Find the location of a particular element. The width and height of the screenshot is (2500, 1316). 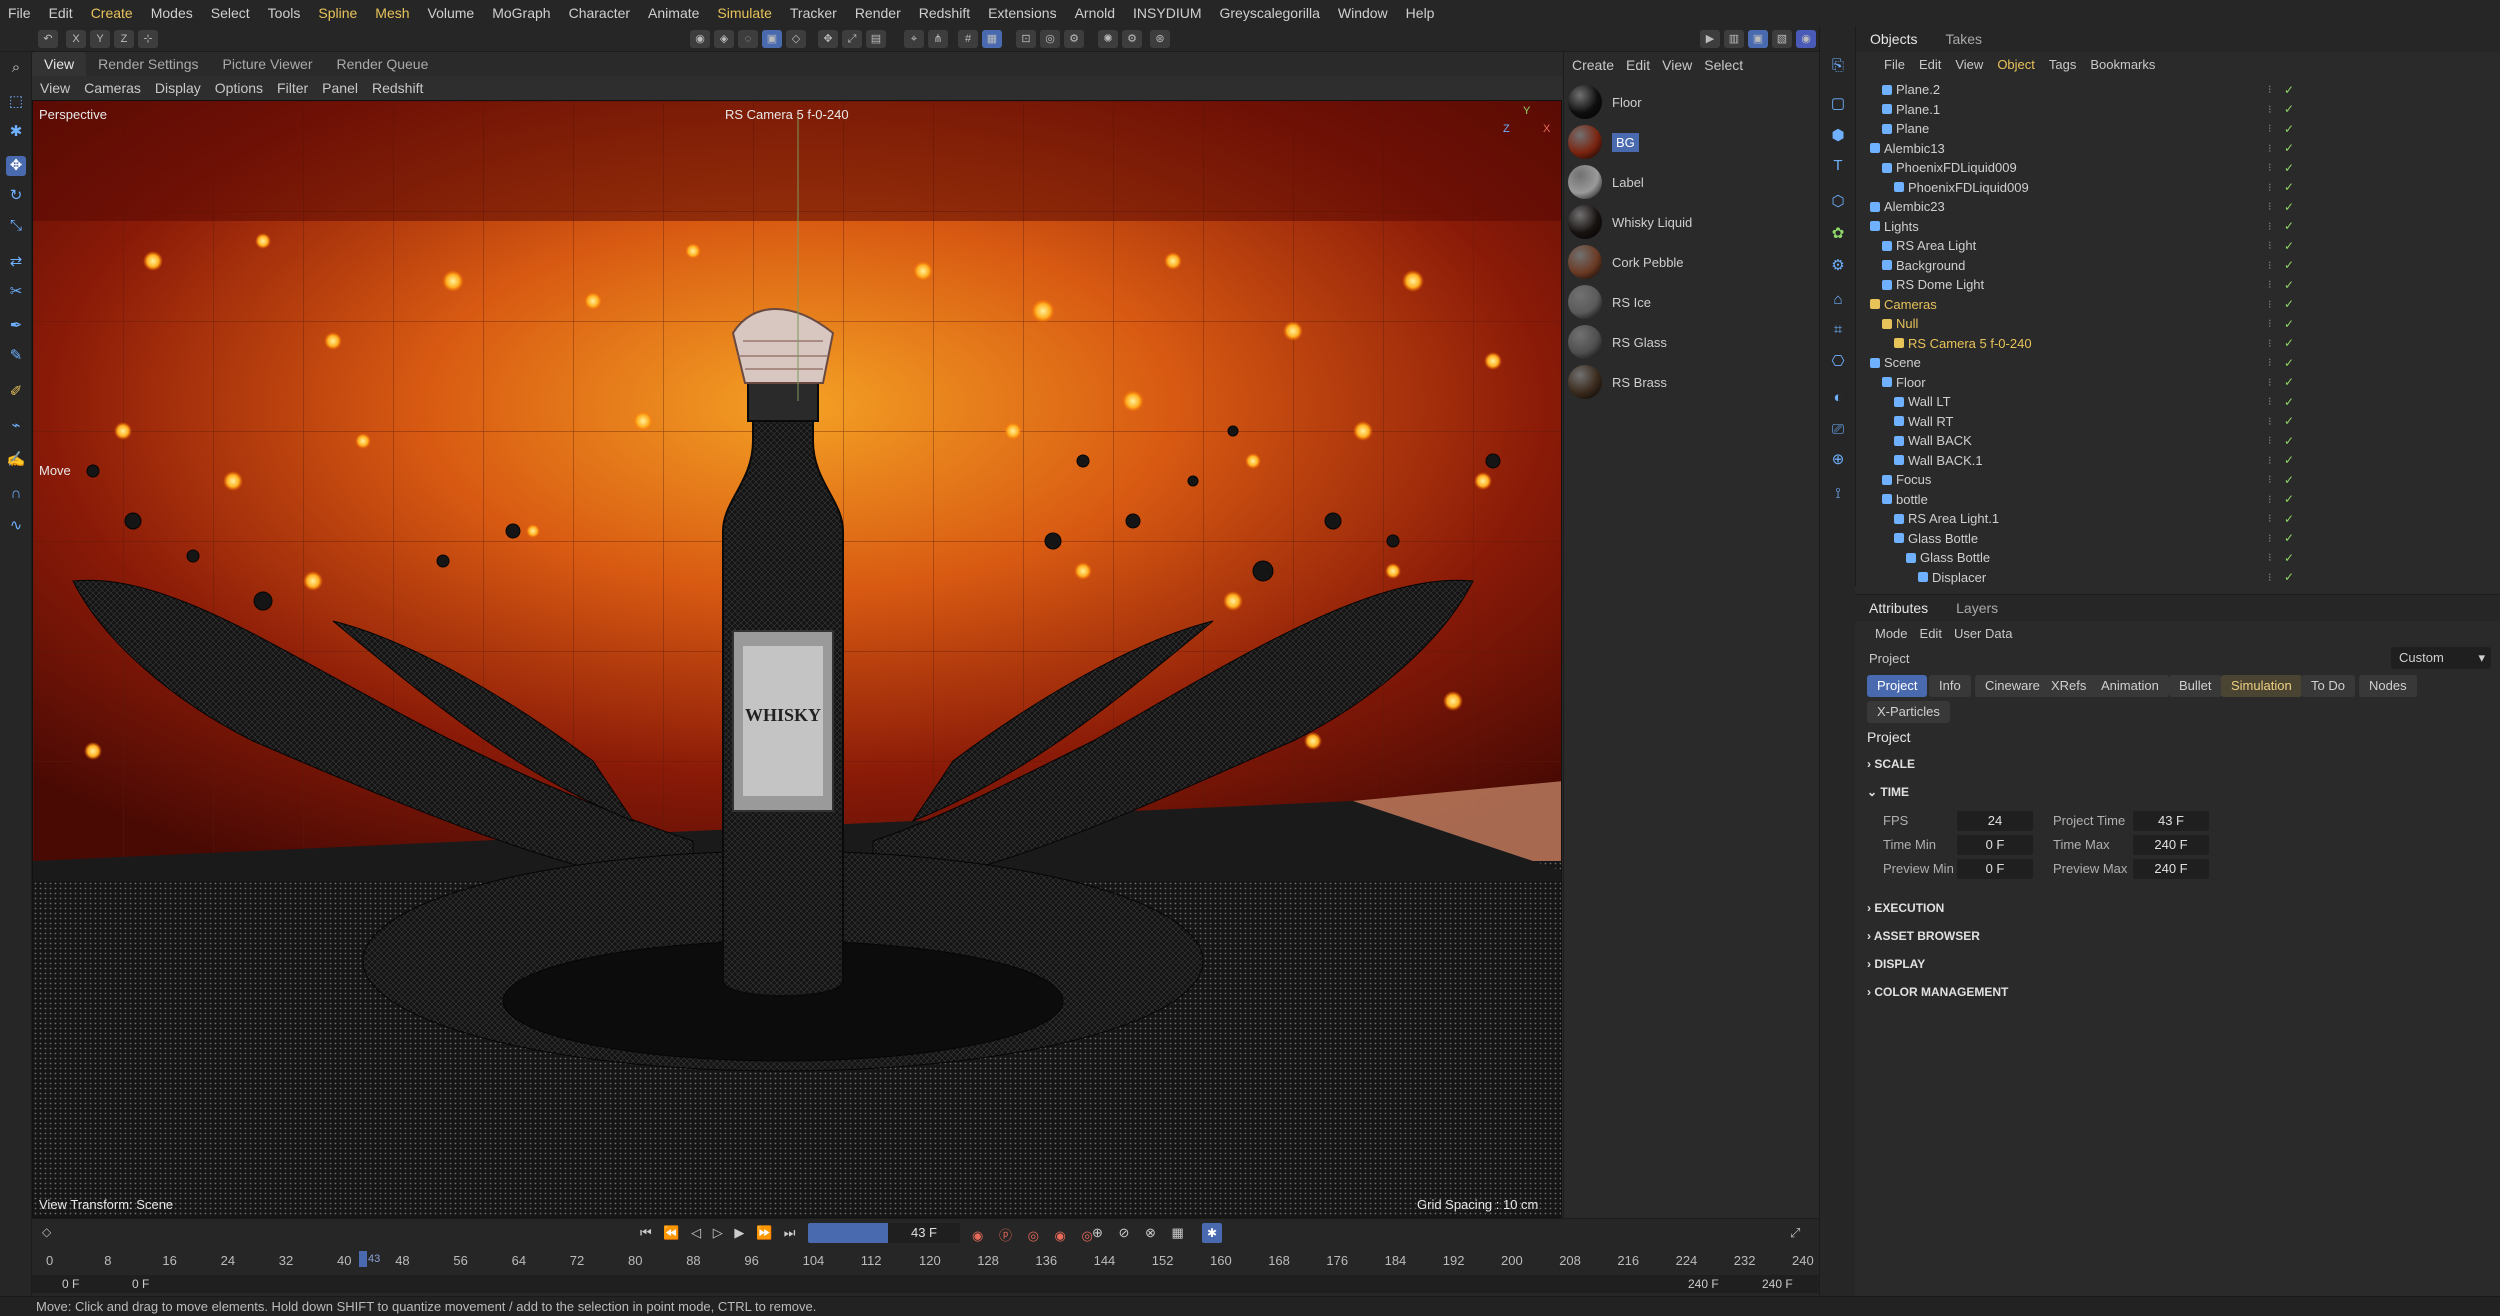

auto-key-icon: ✱ is located at coordinates (1212, 1233).